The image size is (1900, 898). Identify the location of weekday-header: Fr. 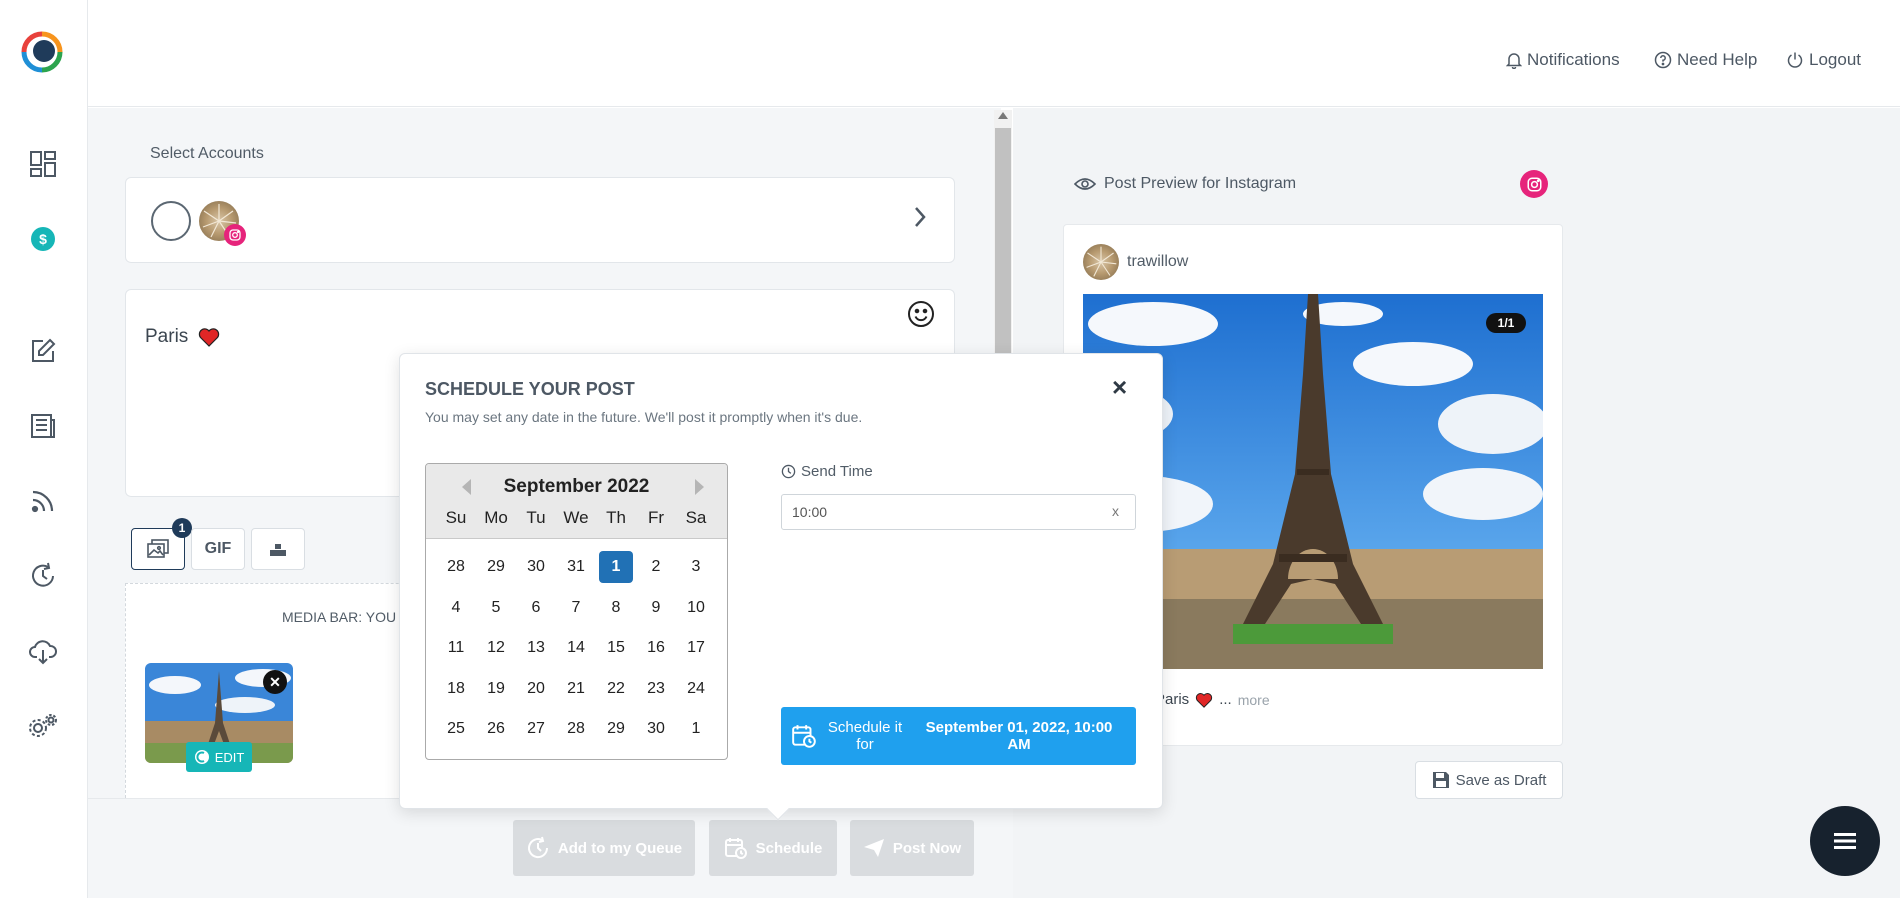
(656, 517).